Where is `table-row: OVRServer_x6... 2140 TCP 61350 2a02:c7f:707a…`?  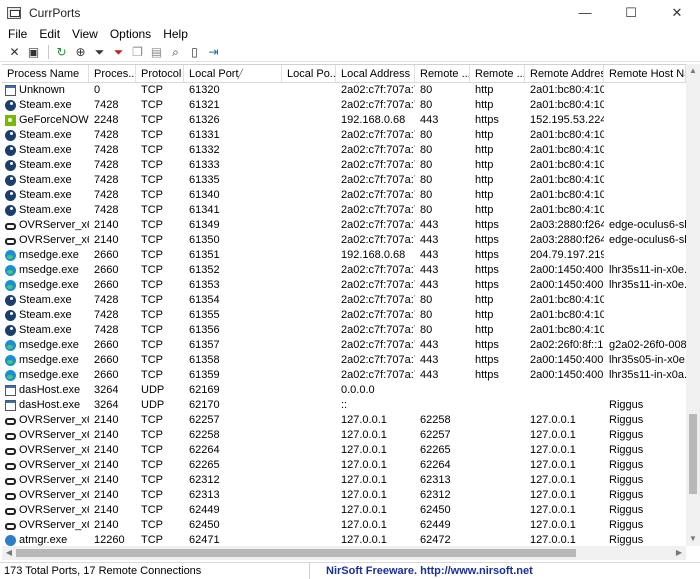 table-row: OVRServer_x6... 2140 TCP 61350 2a02:c7f:707a… is located at coordinates (344, 240).